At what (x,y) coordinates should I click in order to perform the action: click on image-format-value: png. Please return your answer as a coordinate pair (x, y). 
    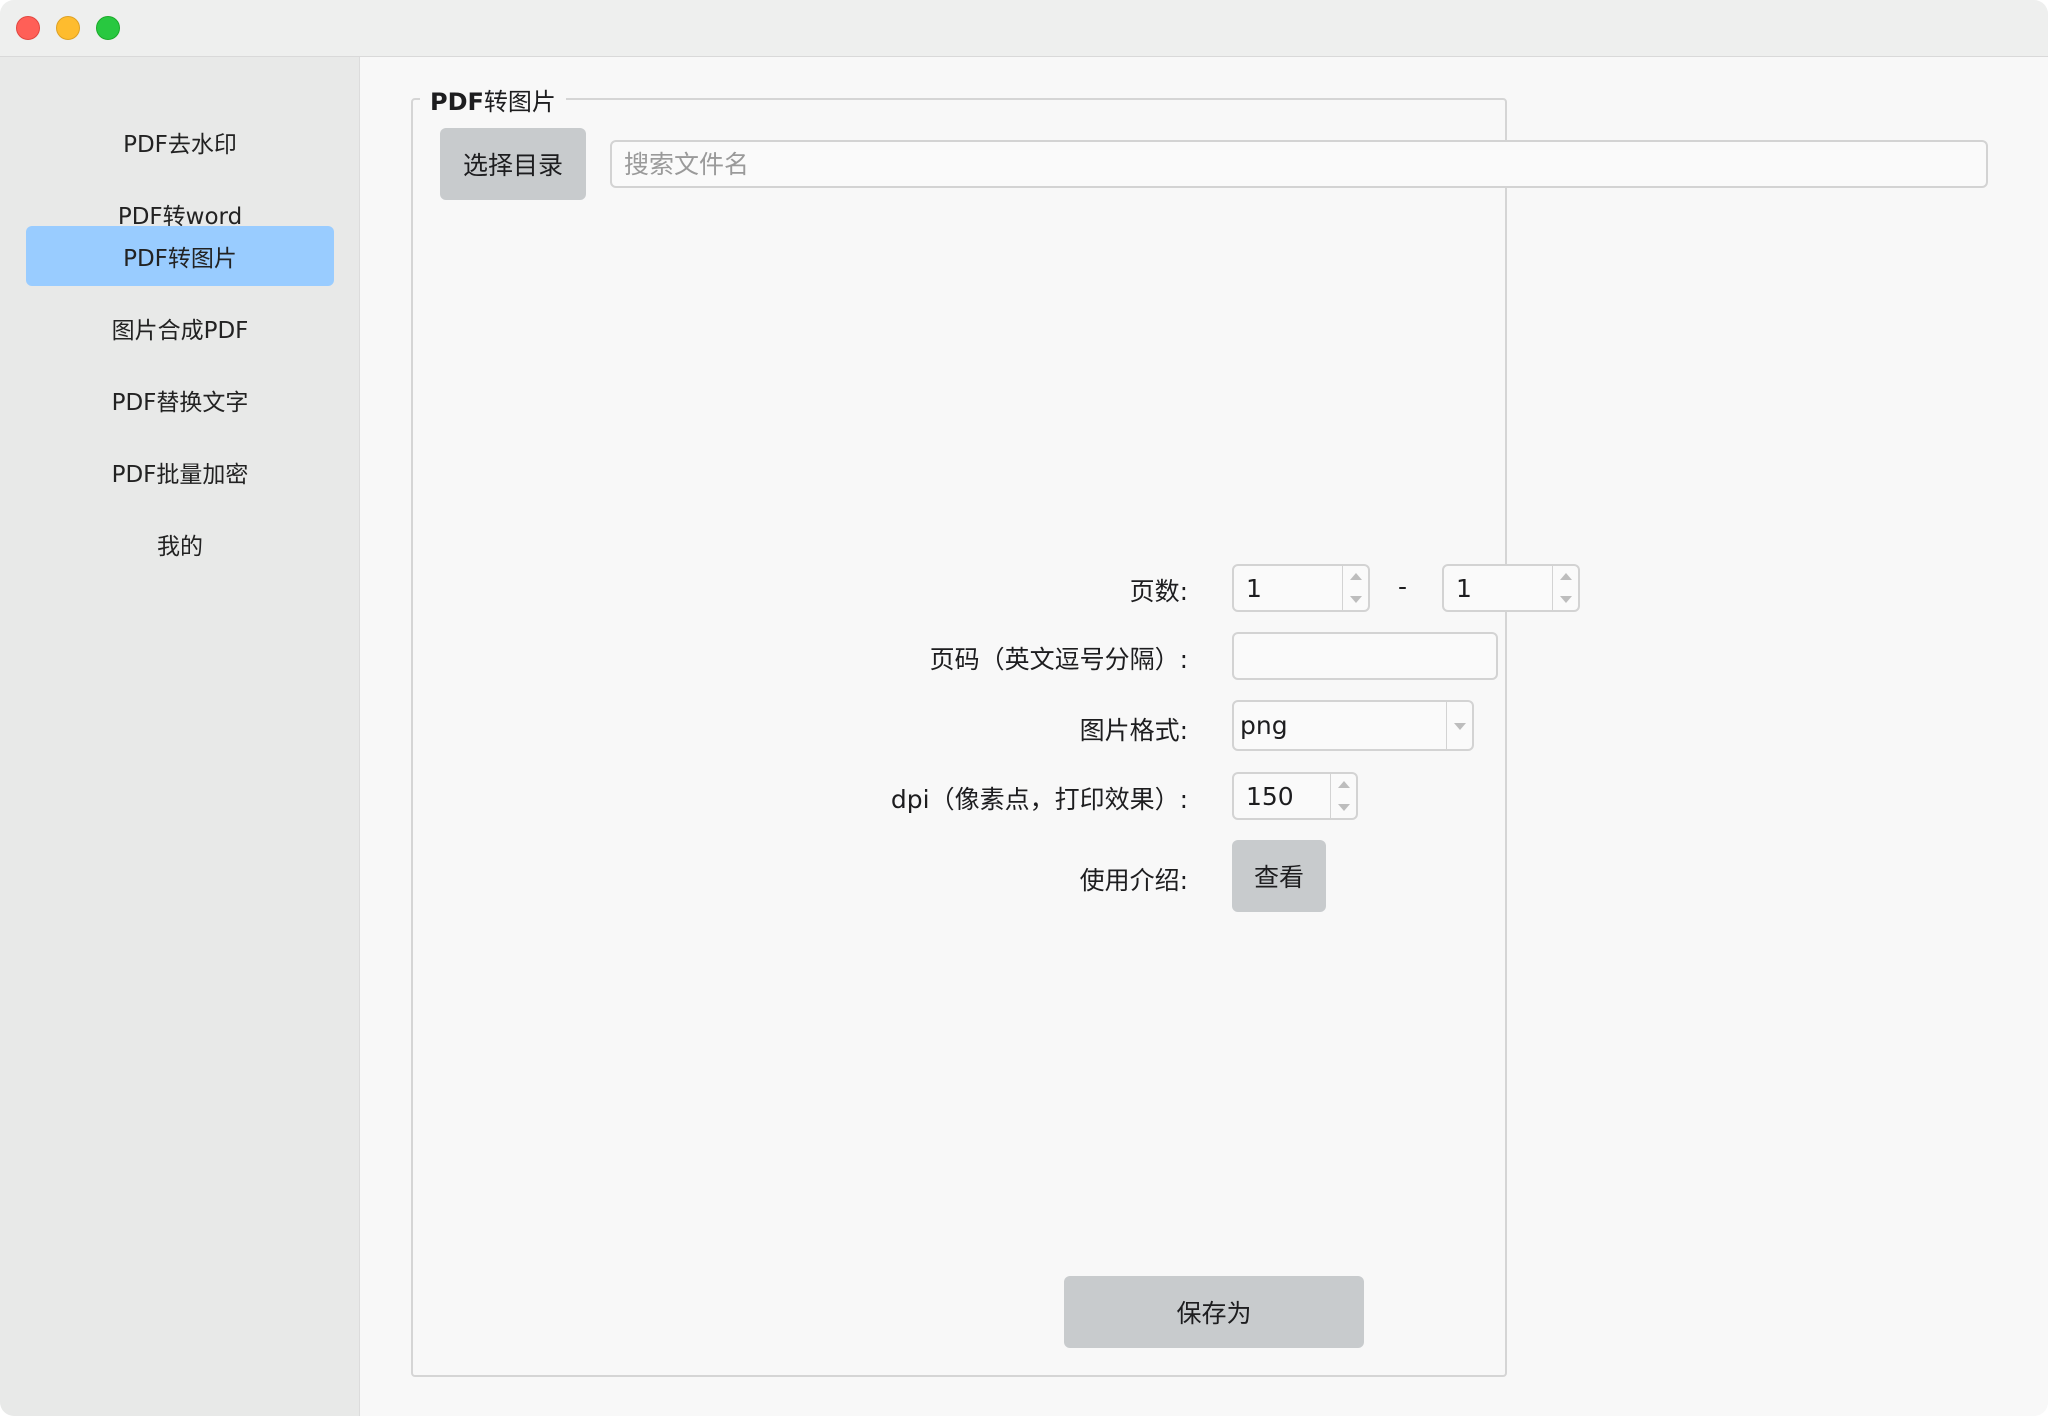
    Looking at the image, I should click on (1264, 725).